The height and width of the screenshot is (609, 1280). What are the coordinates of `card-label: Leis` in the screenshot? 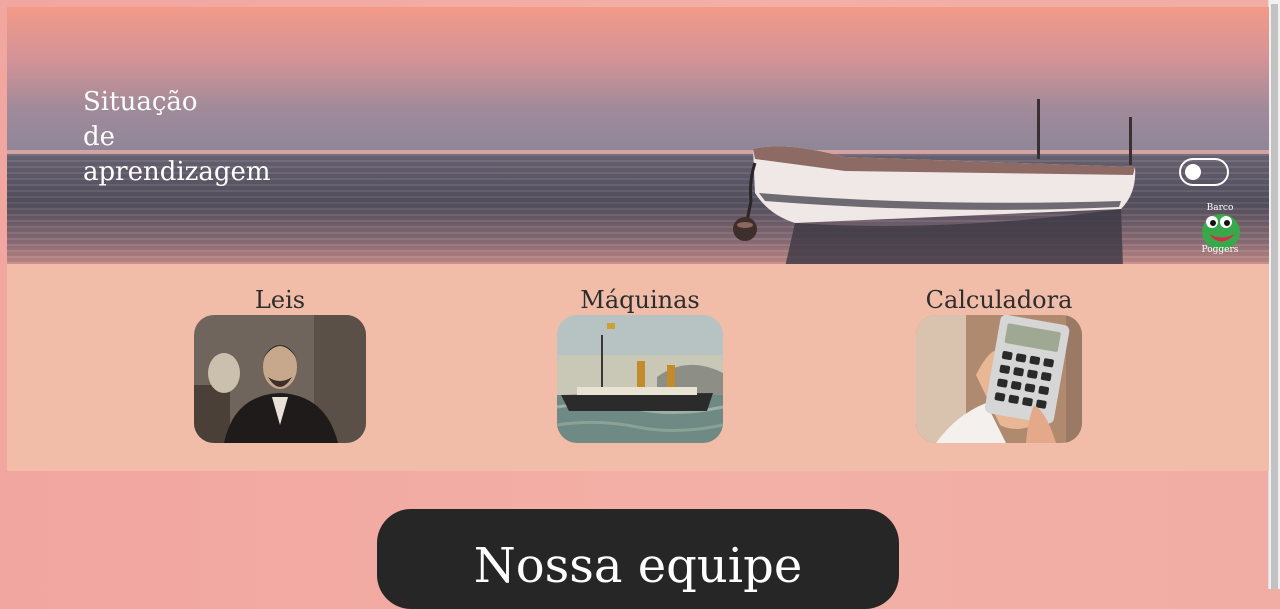 It's located at (280, 300).